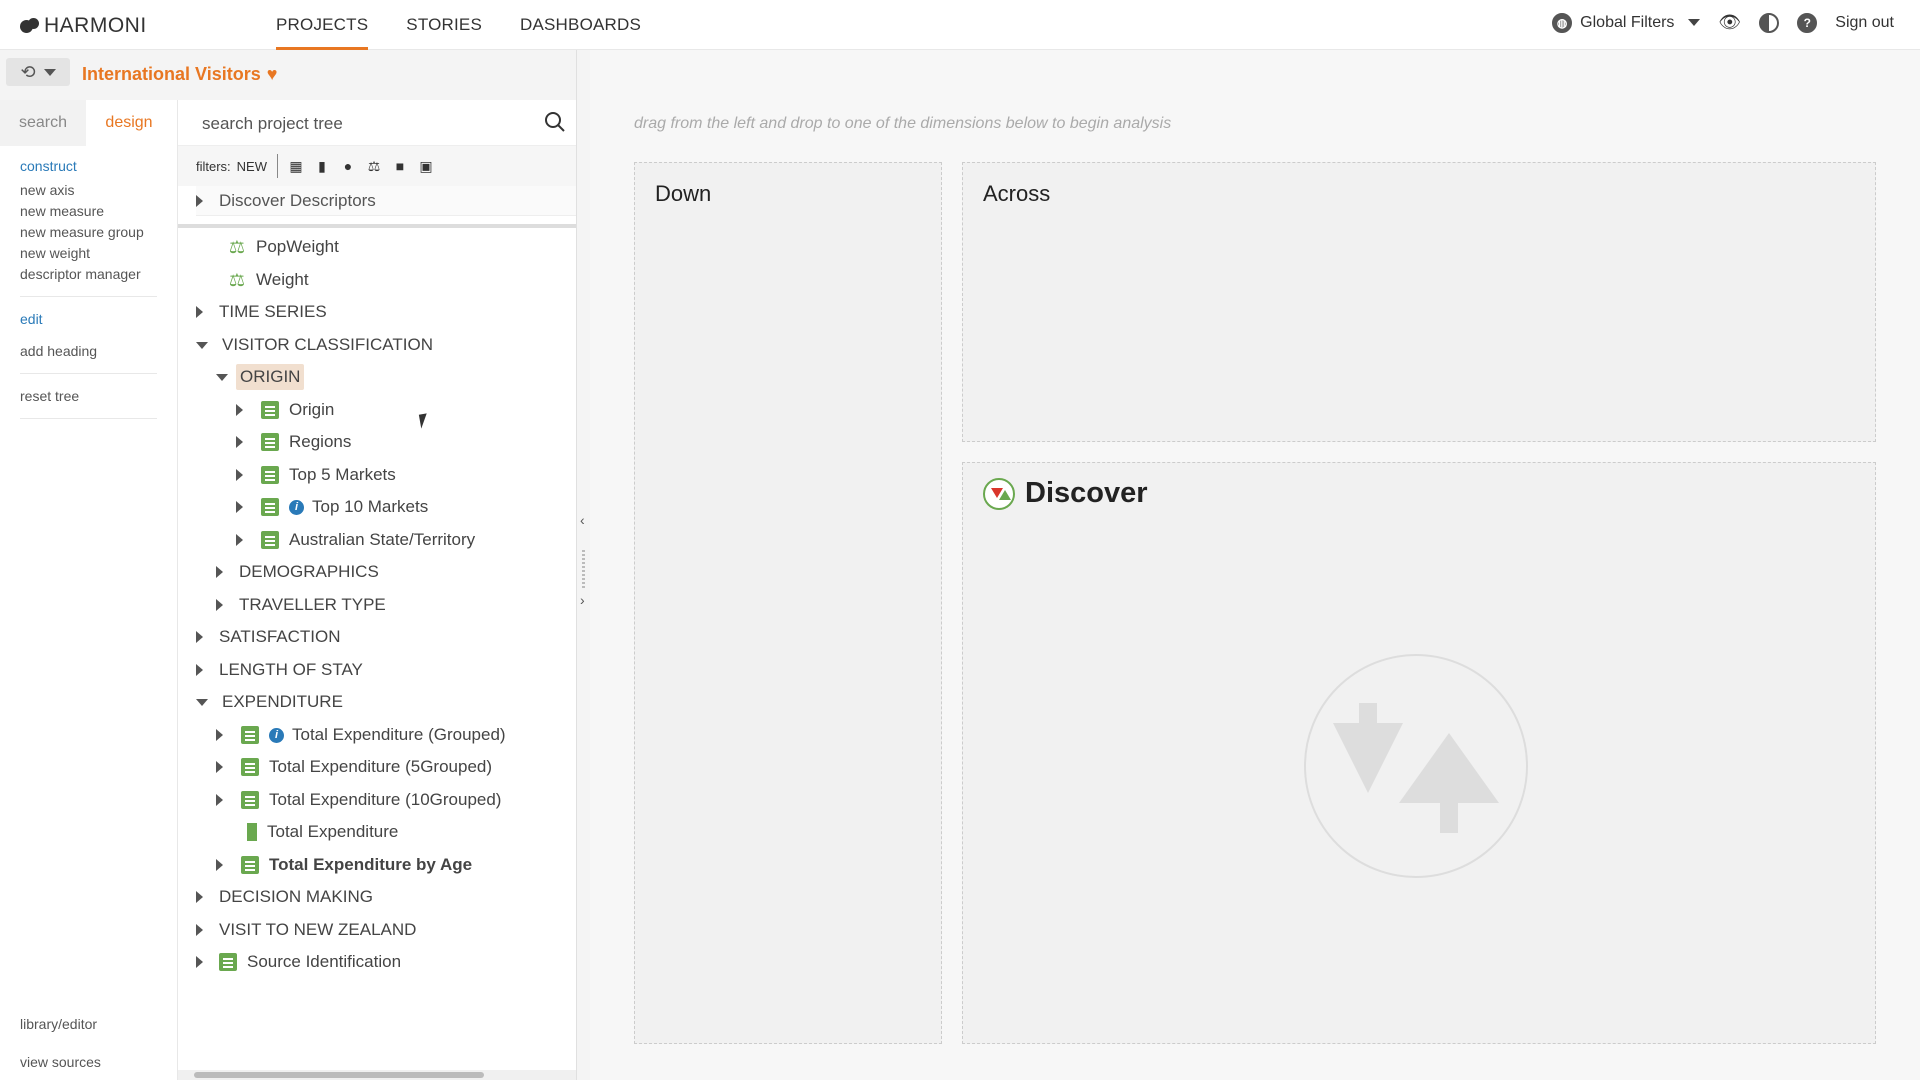 Image resolution: width=1920 pixels, height=1080 pixels. Describe the element at coordinates (355, 540) in the screenshot. I see `tree-row: Australian State/Territory` at that location.